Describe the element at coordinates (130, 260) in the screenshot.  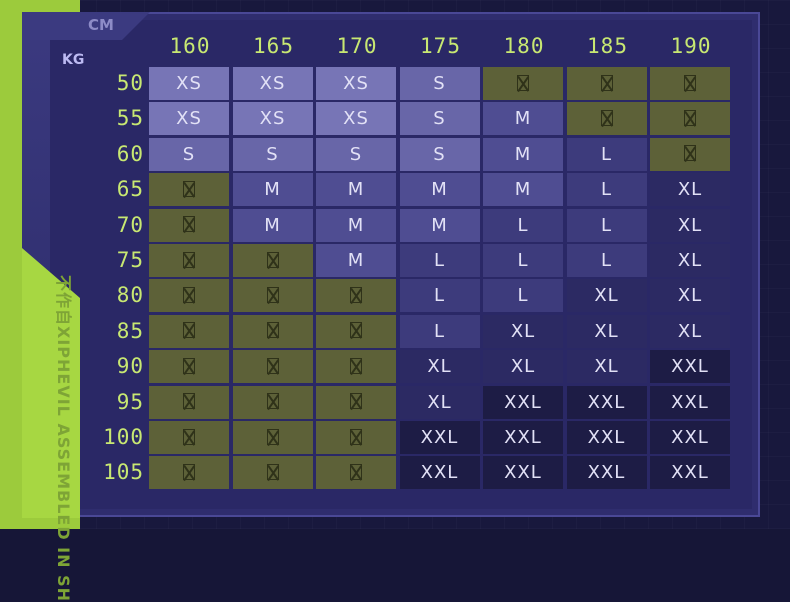
I see `weight-header: 75` at that location.